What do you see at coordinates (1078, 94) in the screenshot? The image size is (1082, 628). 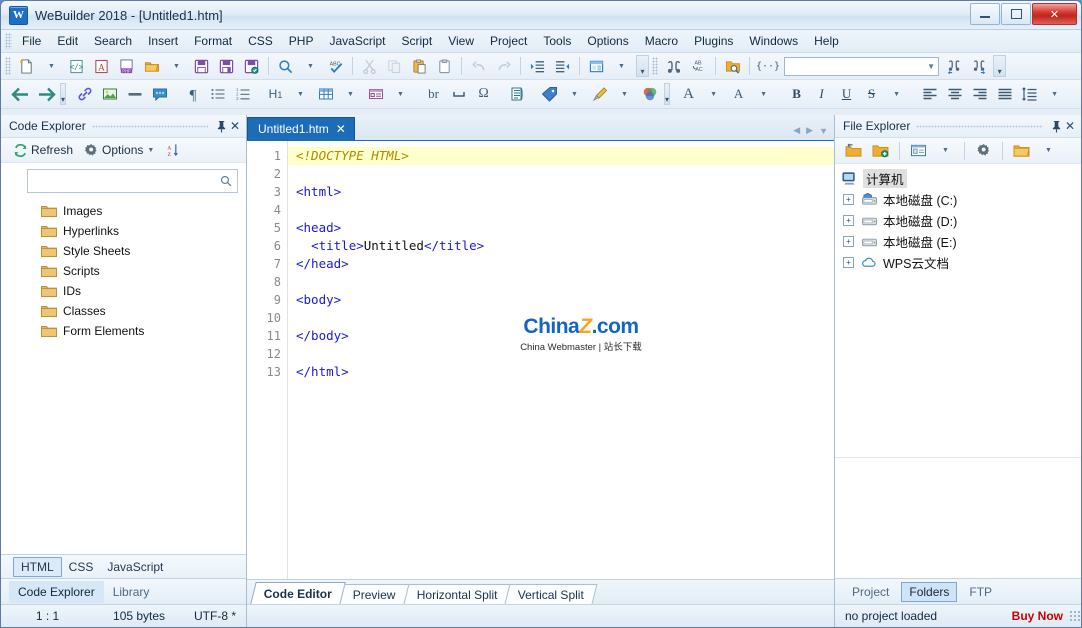 I see `page-properties-icon` at bounding box center [1078, 94].